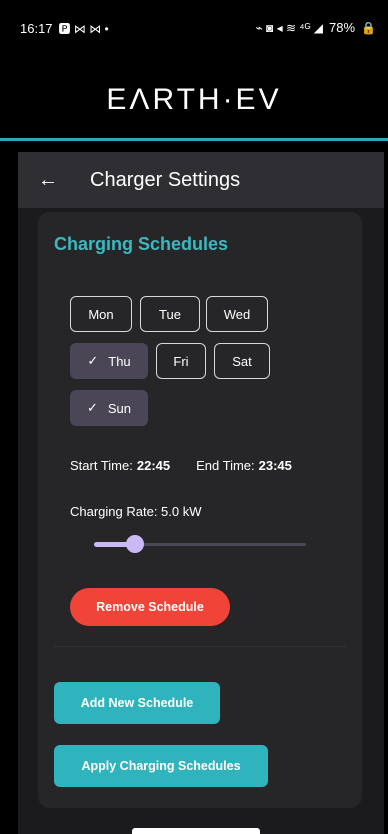  Describe the element at coordinates (150, 607) in the screenshot. I see `remove-schedule-button: Remove Schedule` at that location.